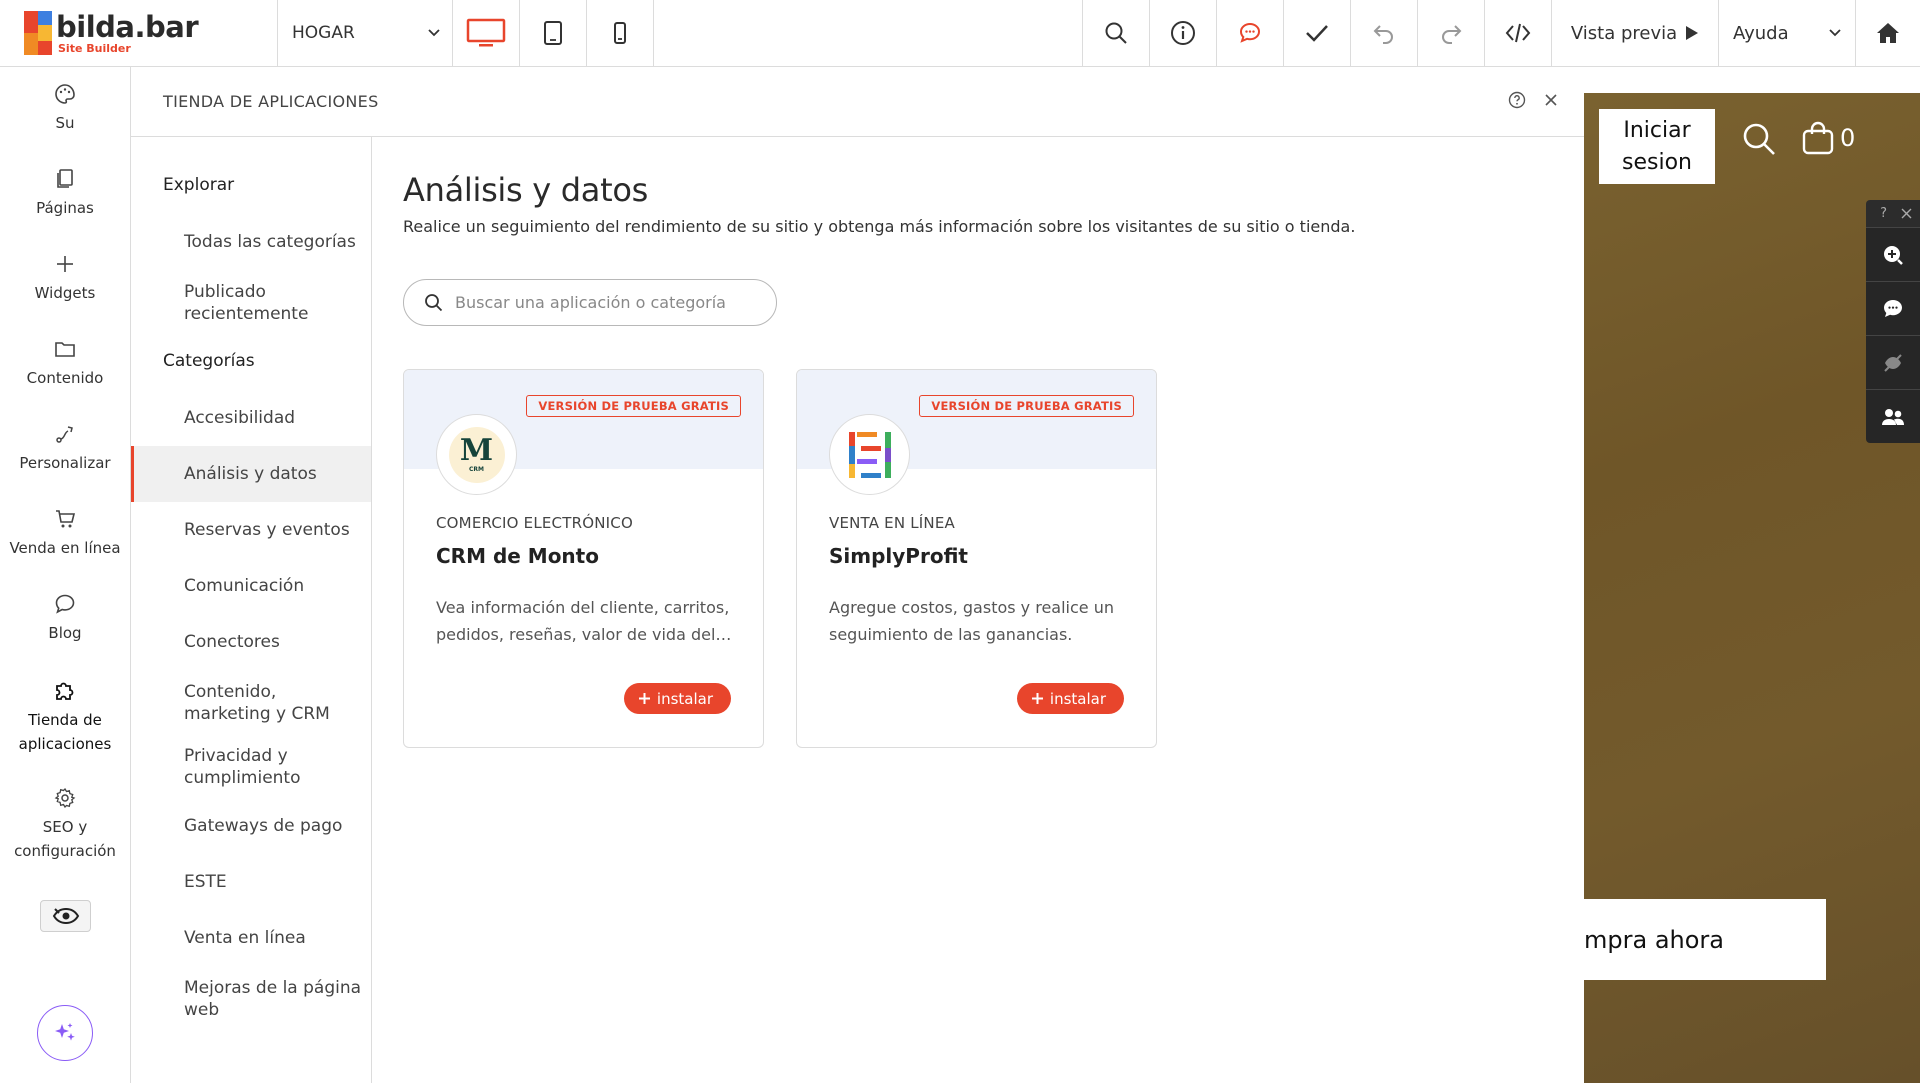 The image size is (1920, 1083). What do you see at coordinates (251, 826) in the screenshot?
I see `nav-item-payment-gateways: Gateways de pago` at bounding box center [251, 826].